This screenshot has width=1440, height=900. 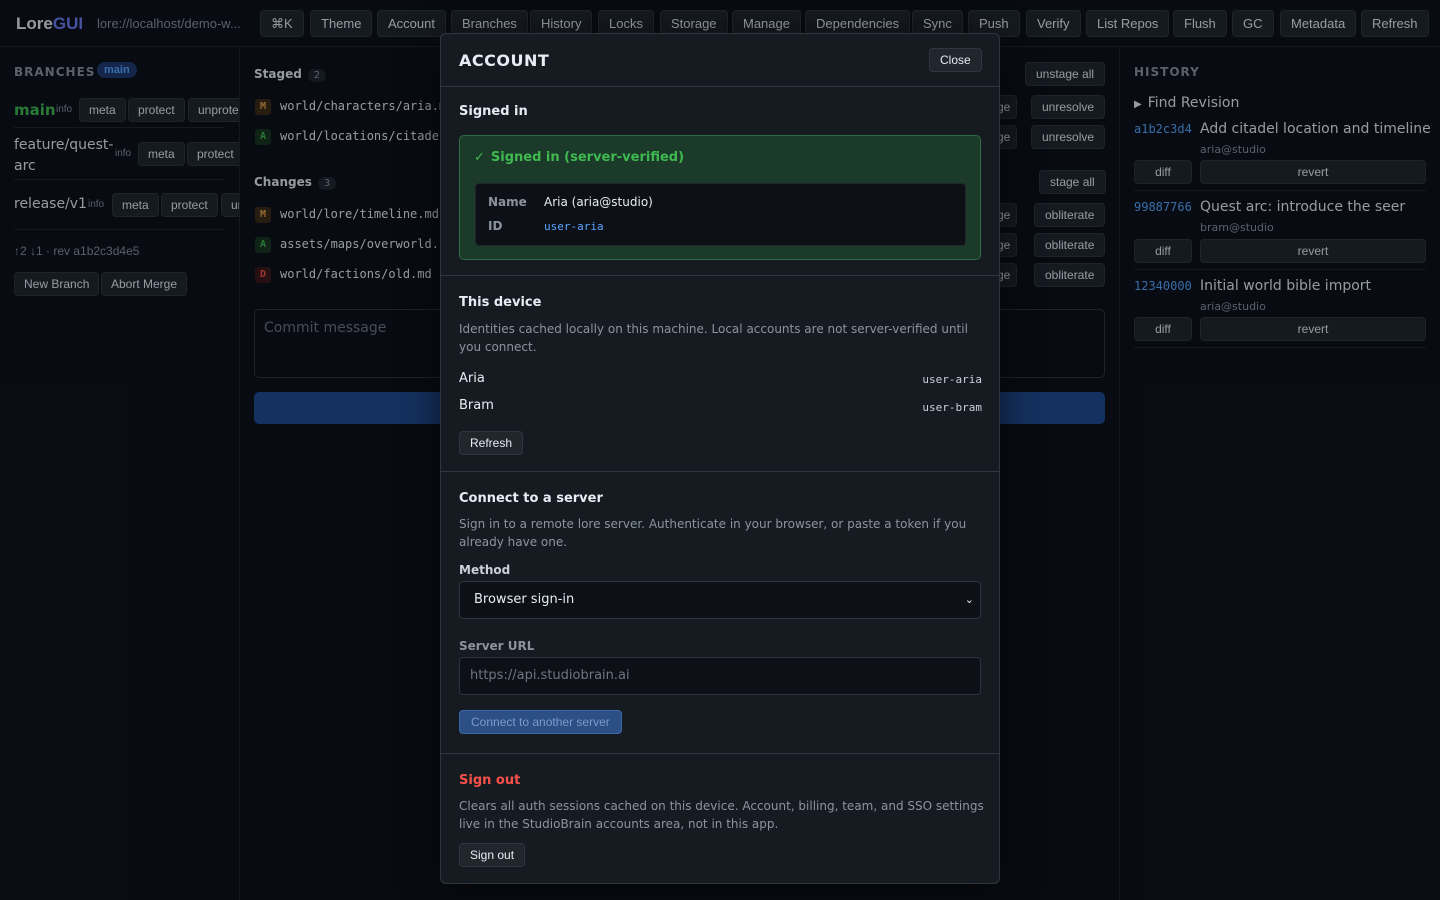 What do you see at coordinates (955, 60) in the screenshot?
I see `close-button: Close` at bounding box center [955, 60].